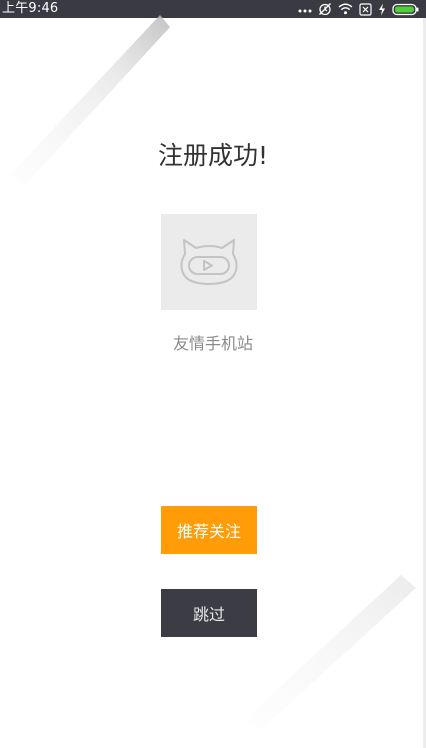 This screenshot has width=426, height=748. I want to click on sim-off-icon, so click(365, 9).